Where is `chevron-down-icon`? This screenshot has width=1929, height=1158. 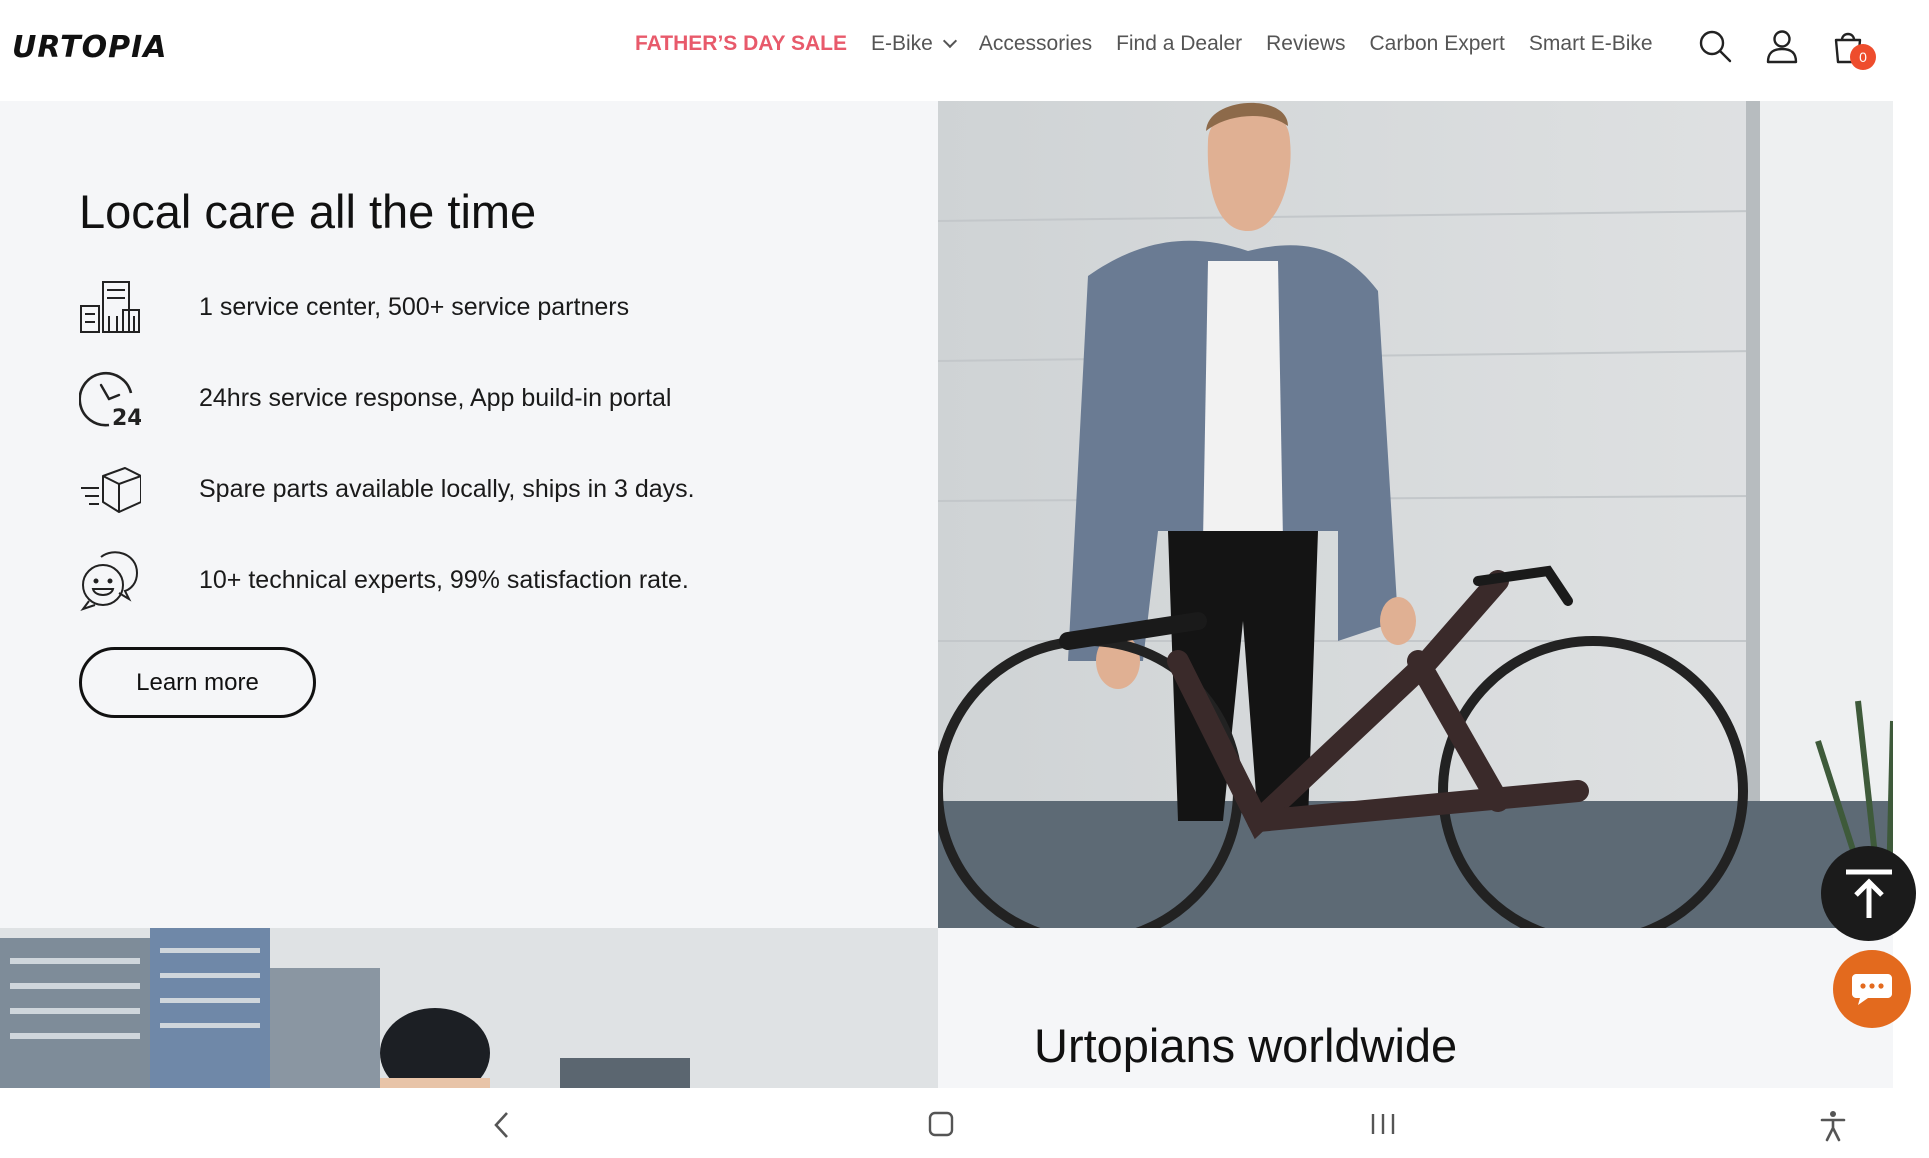 chevron-down-icon is located at coordinates (949, 41).